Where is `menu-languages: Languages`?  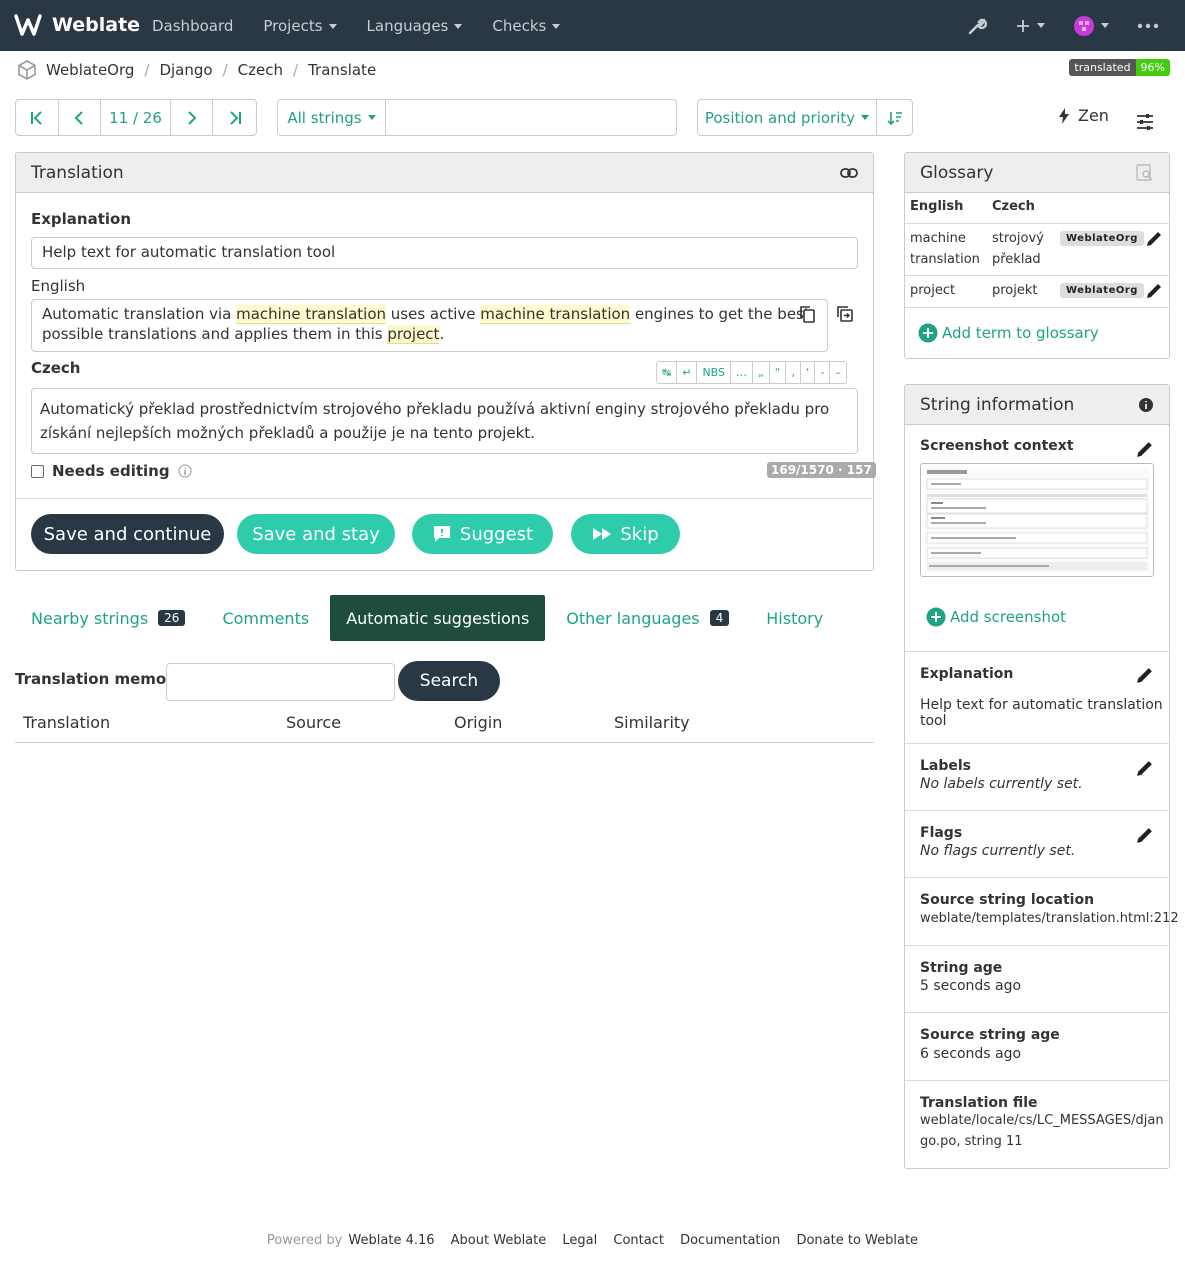
menu-languages: Languages is located at coordinates (415, 26).